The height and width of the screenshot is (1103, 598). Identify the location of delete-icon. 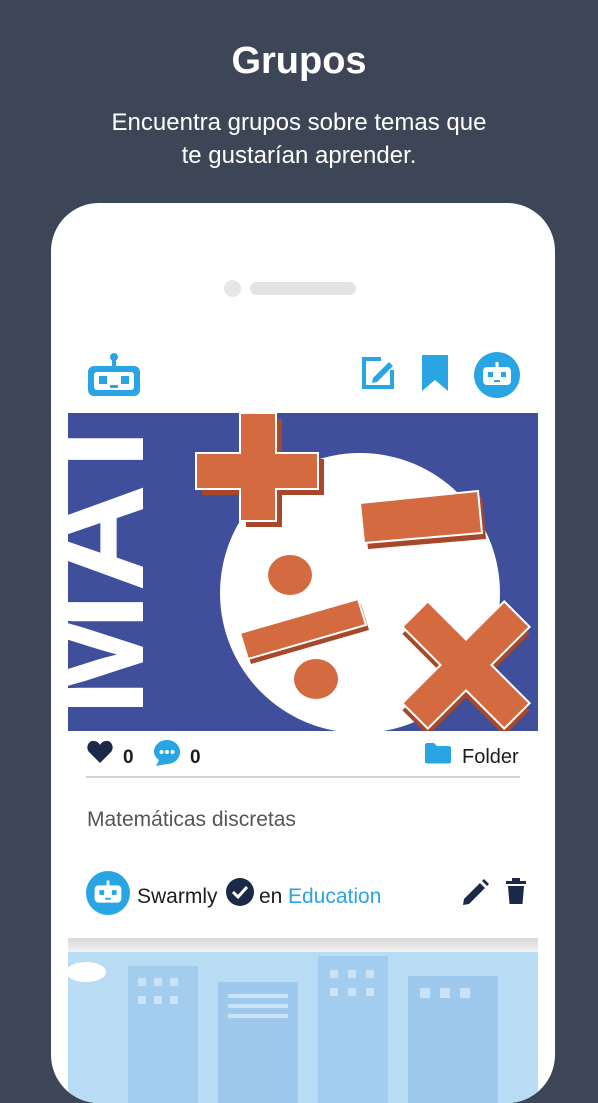
(516, 891).